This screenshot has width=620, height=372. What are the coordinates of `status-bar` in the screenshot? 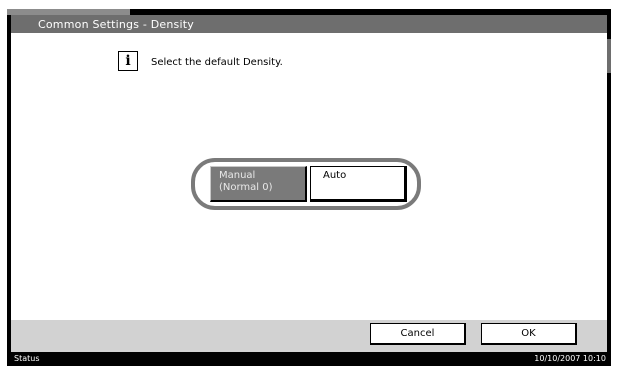 It's located at (309, 359).